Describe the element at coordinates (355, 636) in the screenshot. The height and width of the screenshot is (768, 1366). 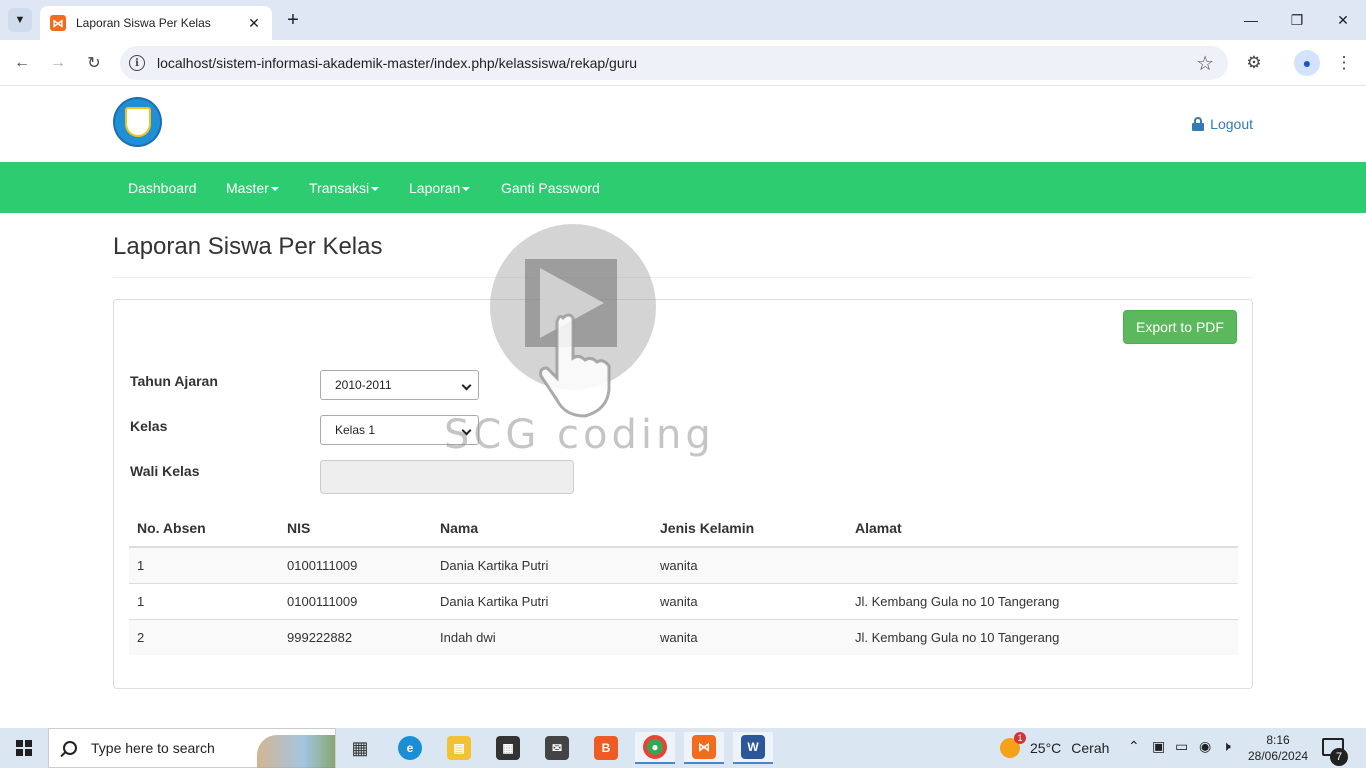
I see `table-cell: 999222882` at that location.